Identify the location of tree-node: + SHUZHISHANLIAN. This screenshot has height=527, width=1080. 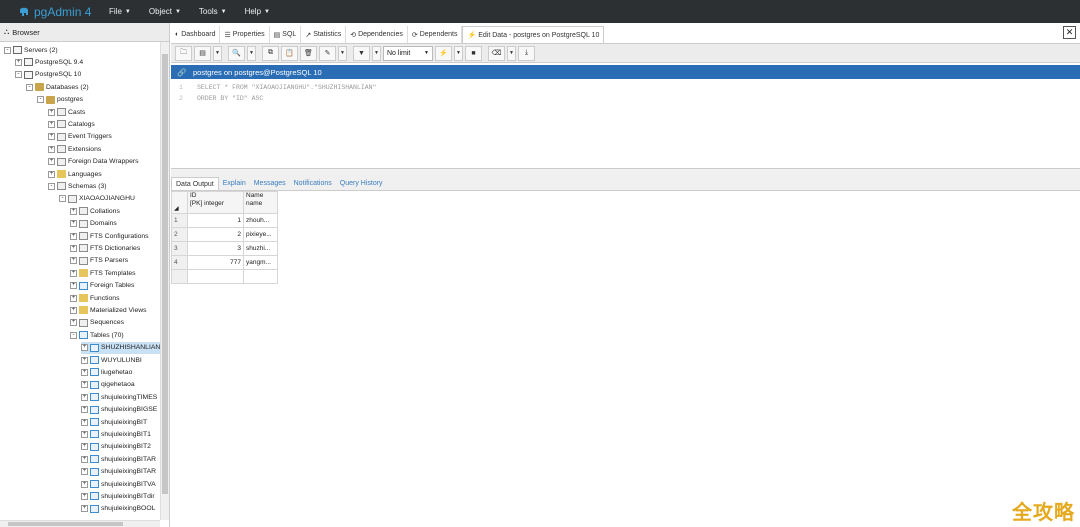
(120, 347).